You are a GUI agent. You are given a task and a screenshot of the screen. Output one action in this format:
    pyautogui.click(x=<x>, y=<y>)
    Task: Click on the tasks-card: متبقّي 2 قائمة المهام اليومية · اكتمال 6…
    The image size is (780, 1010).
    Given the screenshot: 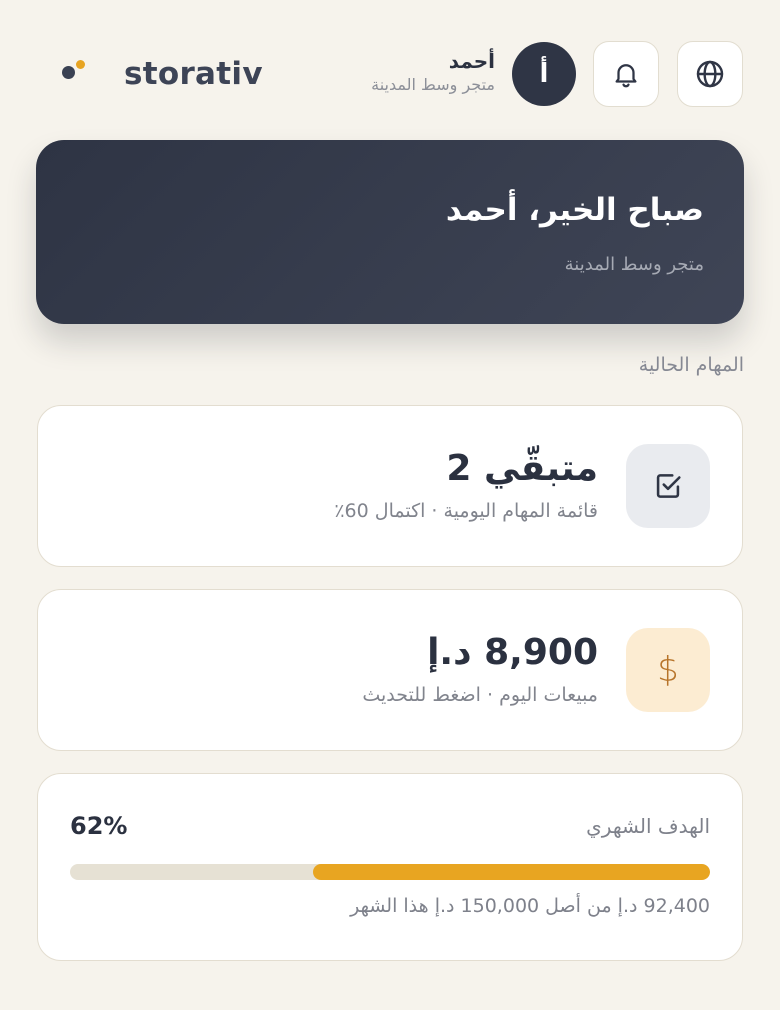 What is the action you would take?
    pyautogui.click(x=390, y=486)
    